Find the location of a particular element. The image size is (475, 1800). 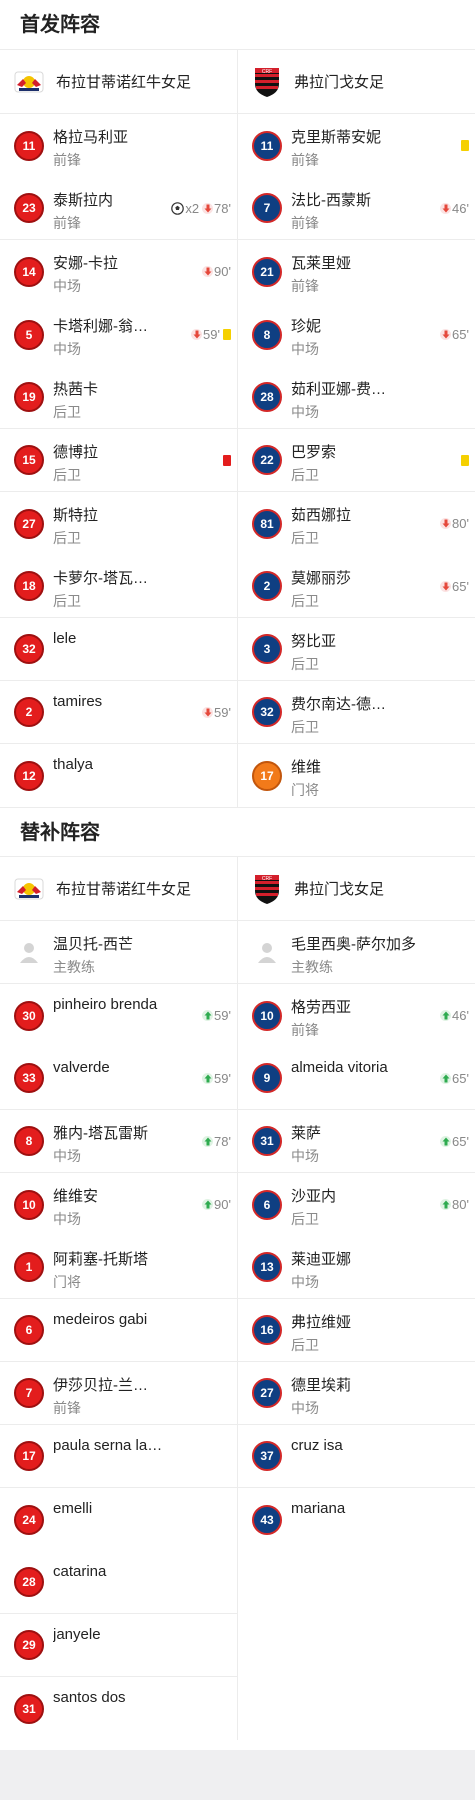

event-text: 59' is located at coordinates (222, 1015).